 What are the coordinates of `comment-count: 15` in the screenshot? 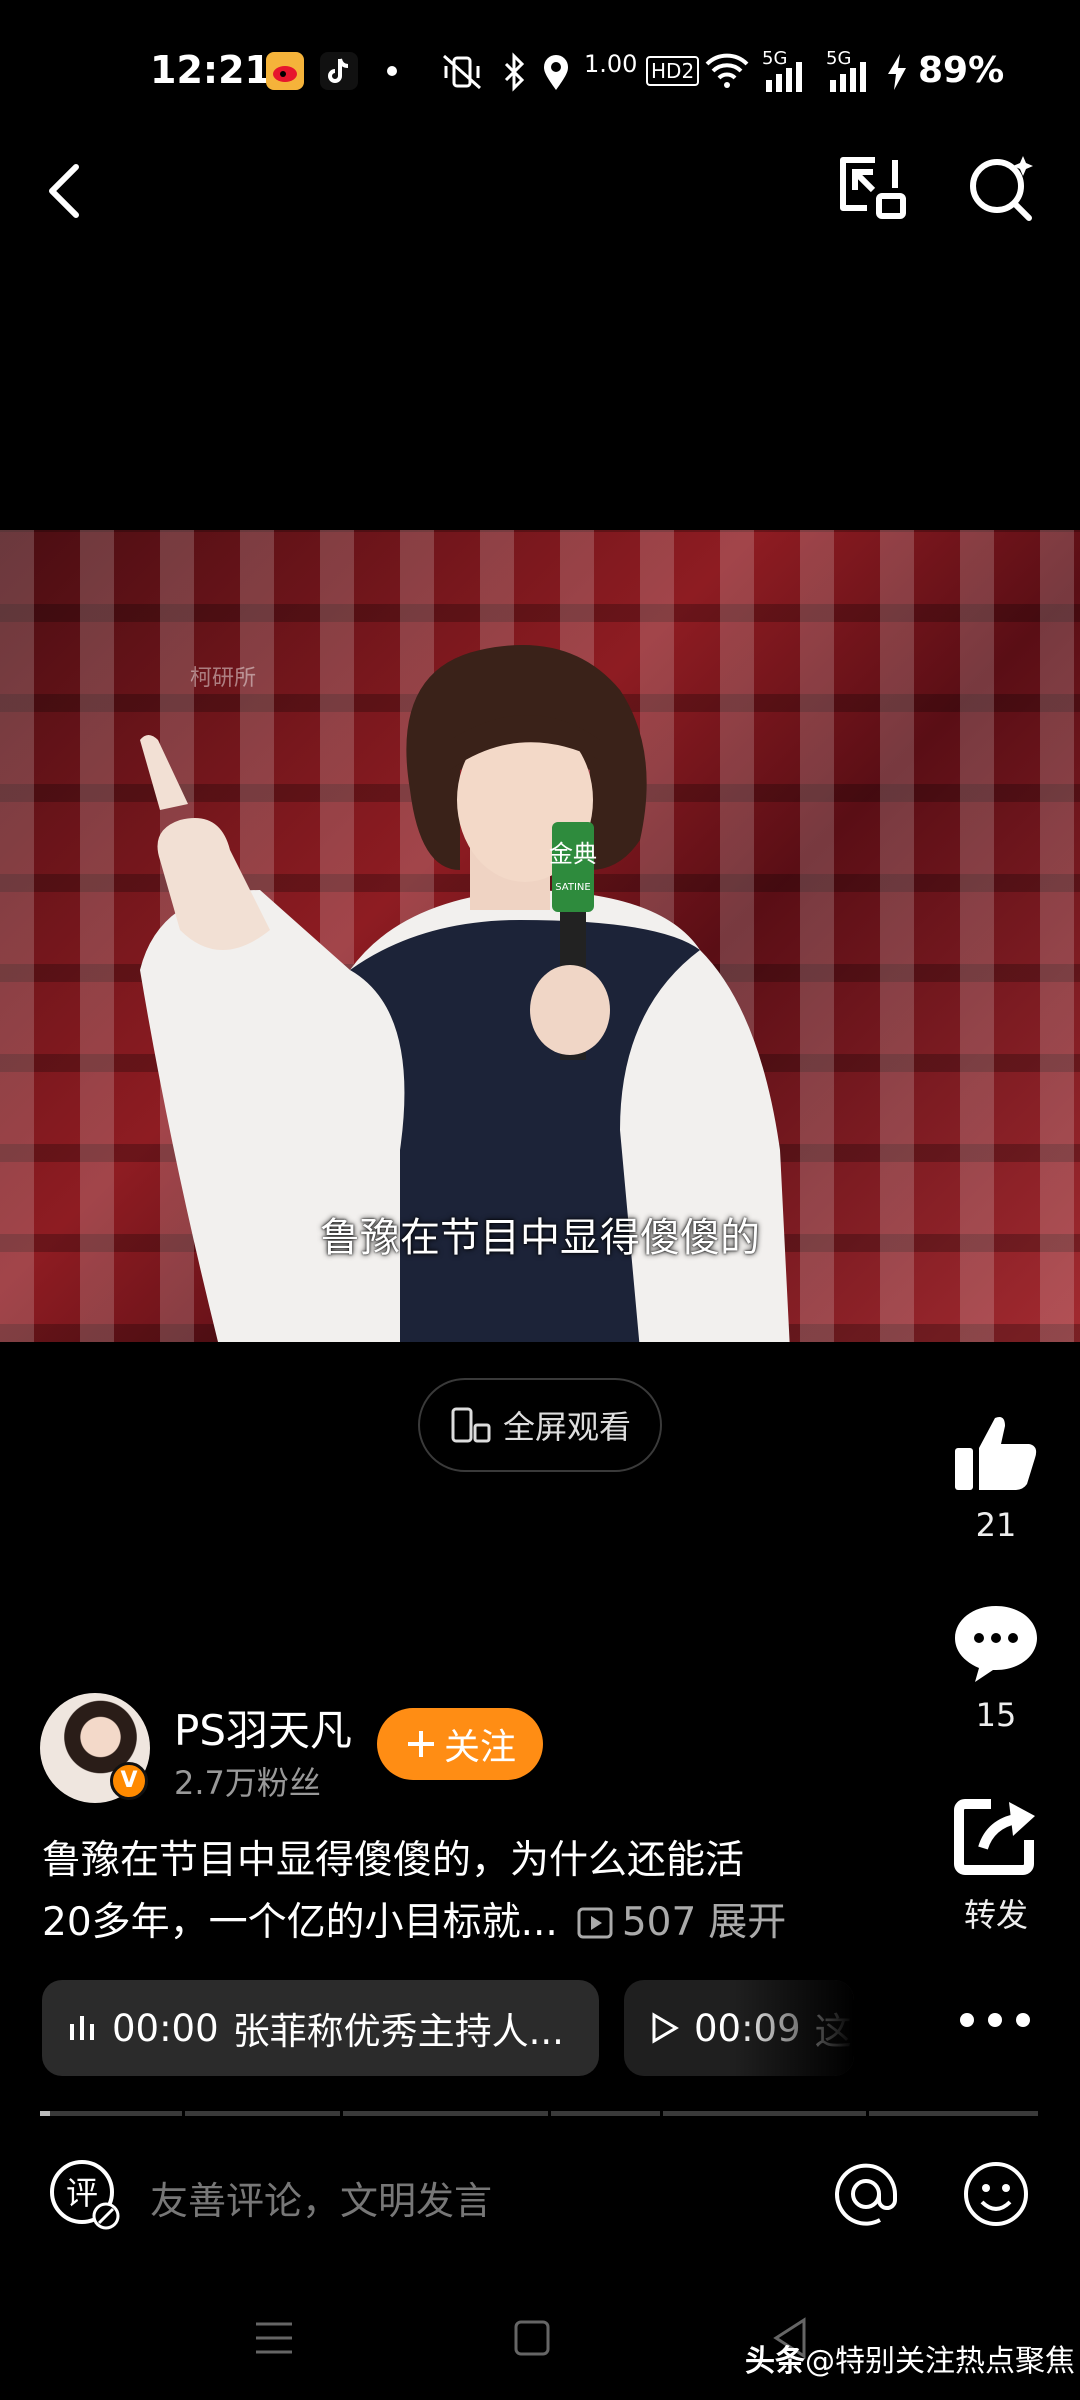 It's located at (996, 1715).